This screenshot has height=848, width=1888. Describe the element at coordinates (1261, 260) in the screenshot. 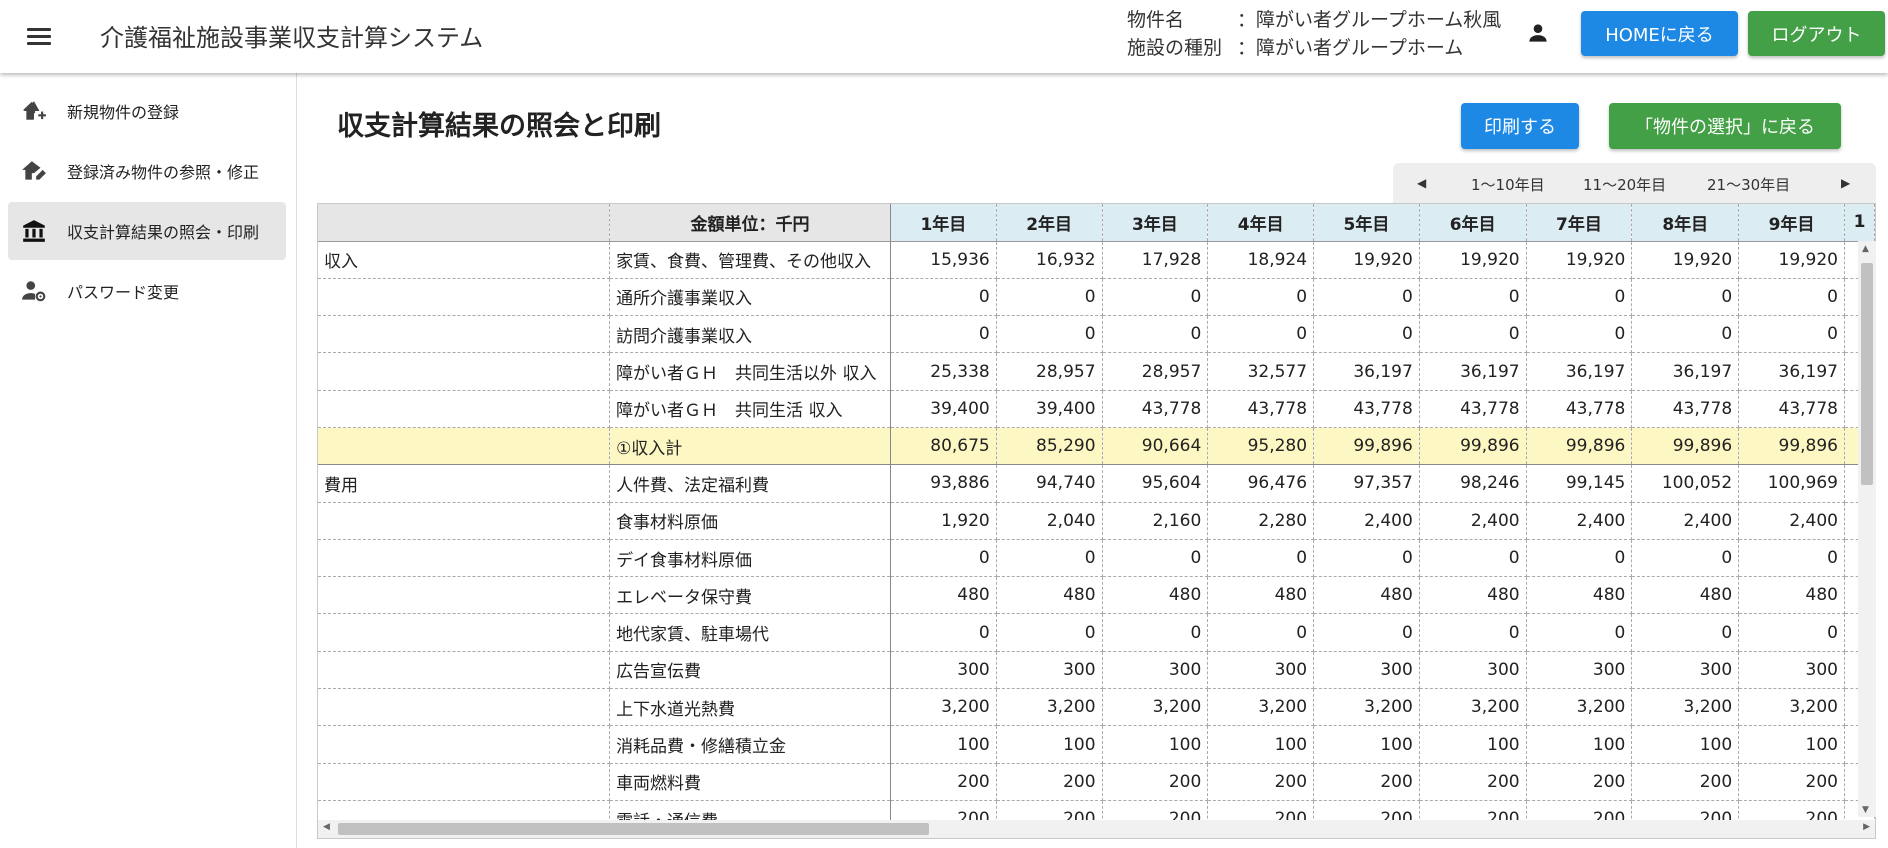

I see `value-cell: 18,924` at that location.